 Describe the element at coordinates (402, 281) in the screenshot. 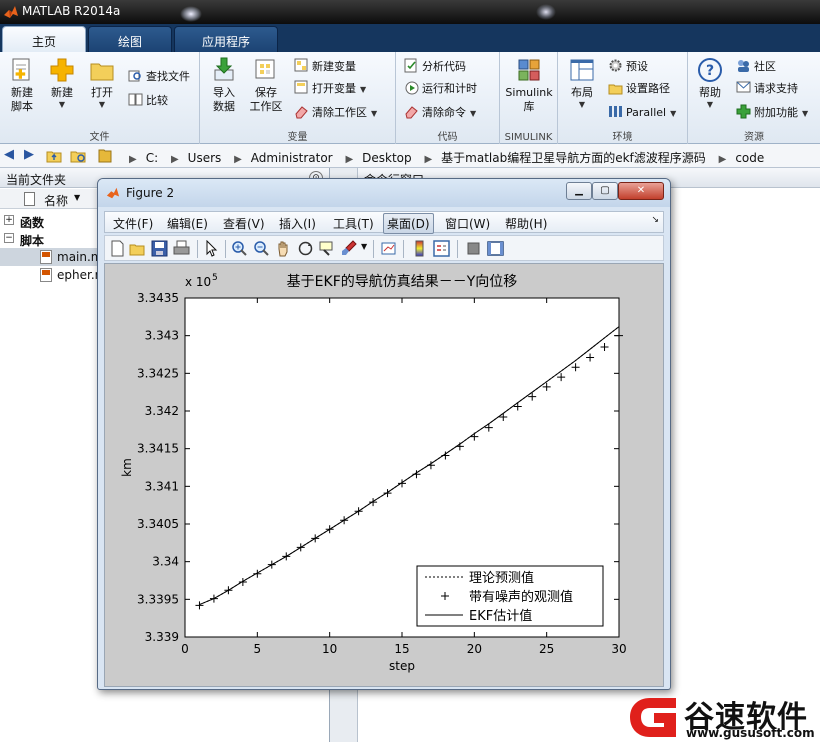

I see `chart-title: 基于EKF的导航仿真结果－－Y向位移` at that location.